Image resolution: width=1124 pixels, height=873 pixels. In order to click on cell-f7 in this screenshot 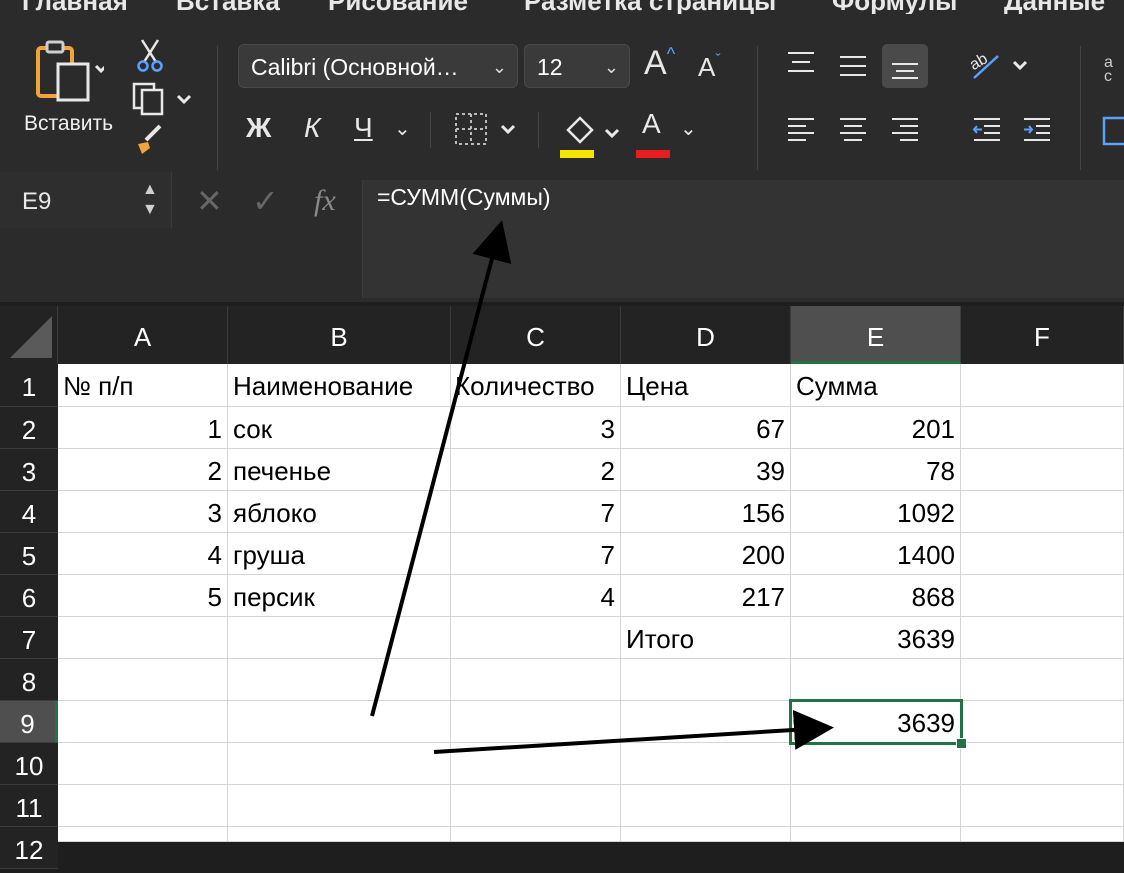, I will do `click(1042, 638)`.